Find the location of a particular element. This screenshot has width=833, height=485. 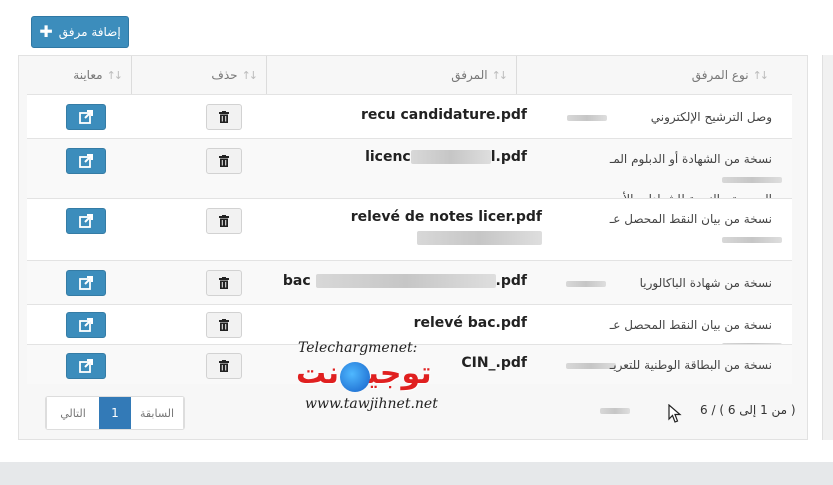

pagination-next: التالي is located at coordinates (72, 413).